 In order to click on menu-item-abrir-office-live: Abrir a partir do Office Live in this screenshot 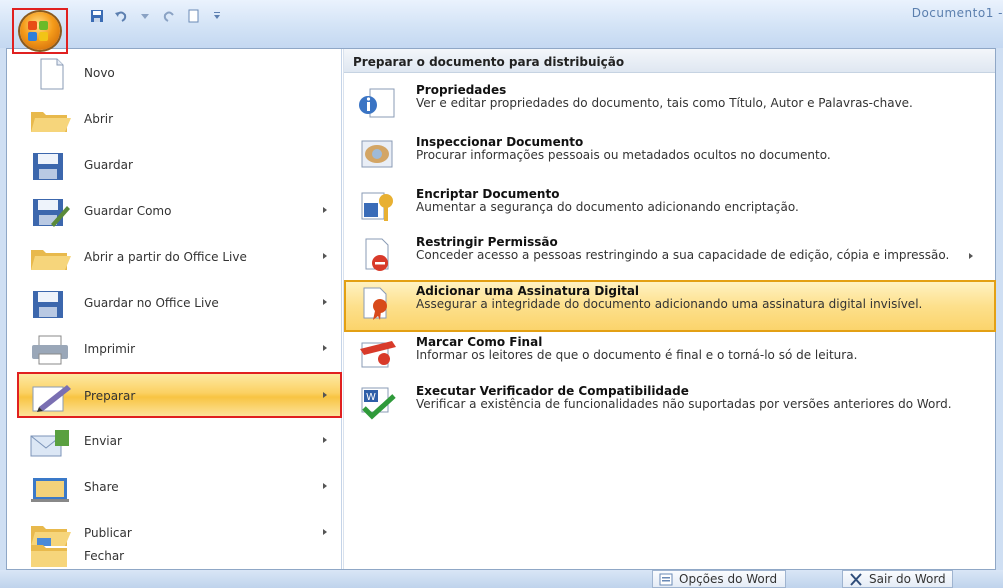, I will do `click(174, 258)`.